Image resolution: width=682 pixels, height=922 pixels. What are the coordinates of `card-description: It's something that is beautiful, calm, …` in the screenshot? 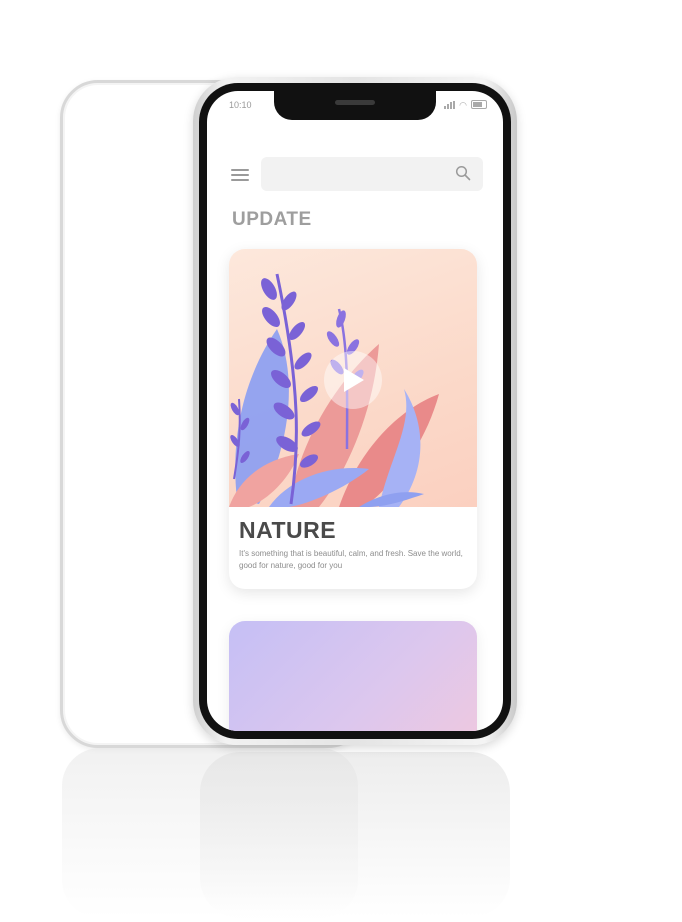 It's located at (351, 559).